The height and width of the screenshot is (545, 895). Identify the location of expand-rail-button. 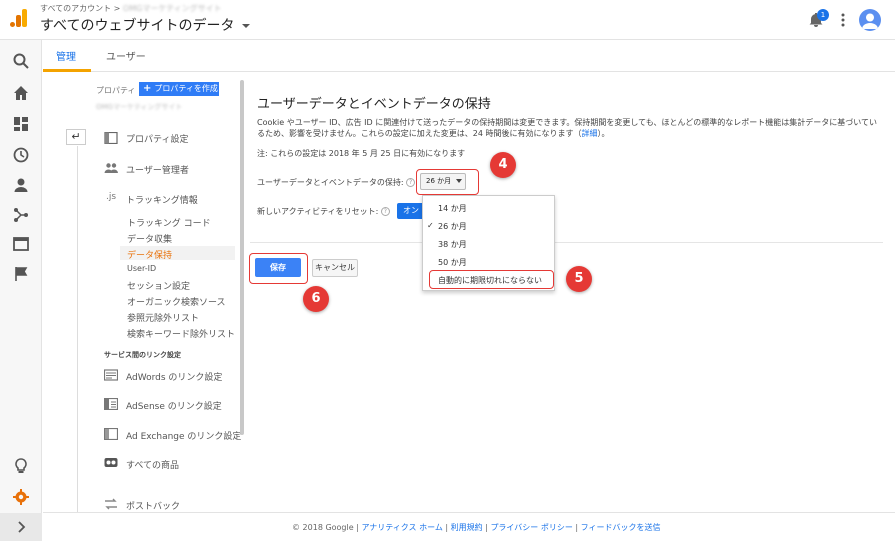
(21, 527).